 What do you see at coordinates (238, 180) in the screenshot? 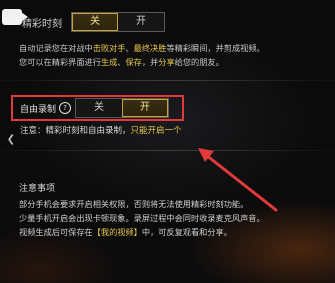
I see `annotation-arrow-icon` at bounding box center [238, 180].